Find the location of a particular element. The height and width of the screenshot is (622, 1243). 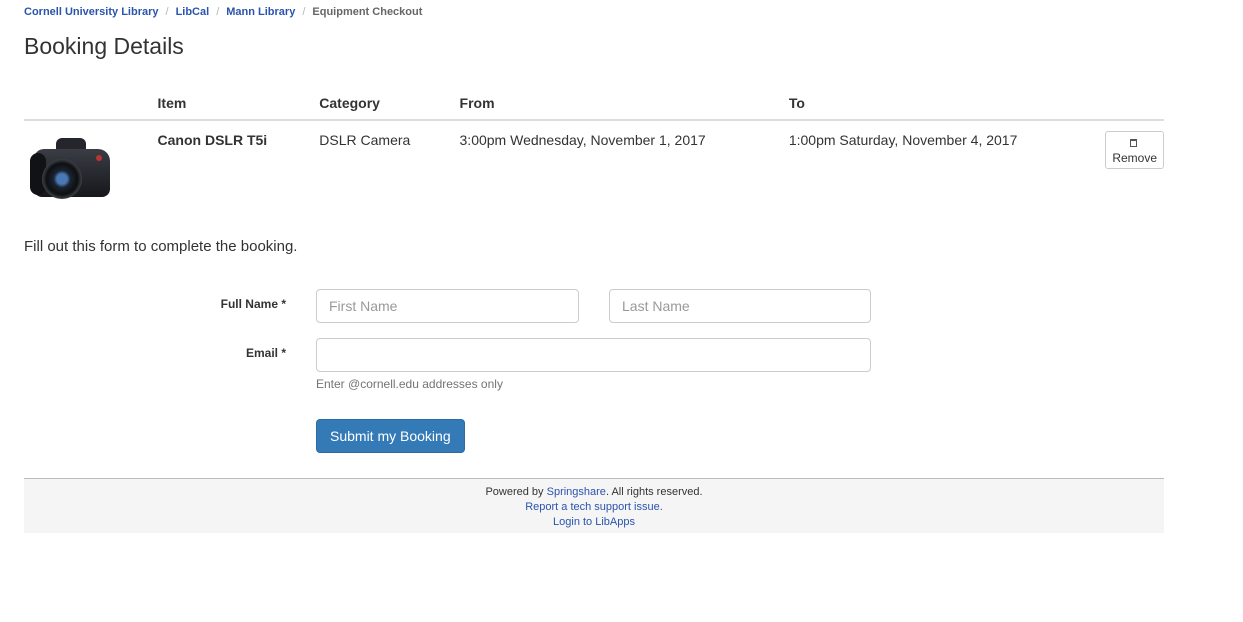

breadcrumb-libcal: LibCal is located at coordinates (193, 12).